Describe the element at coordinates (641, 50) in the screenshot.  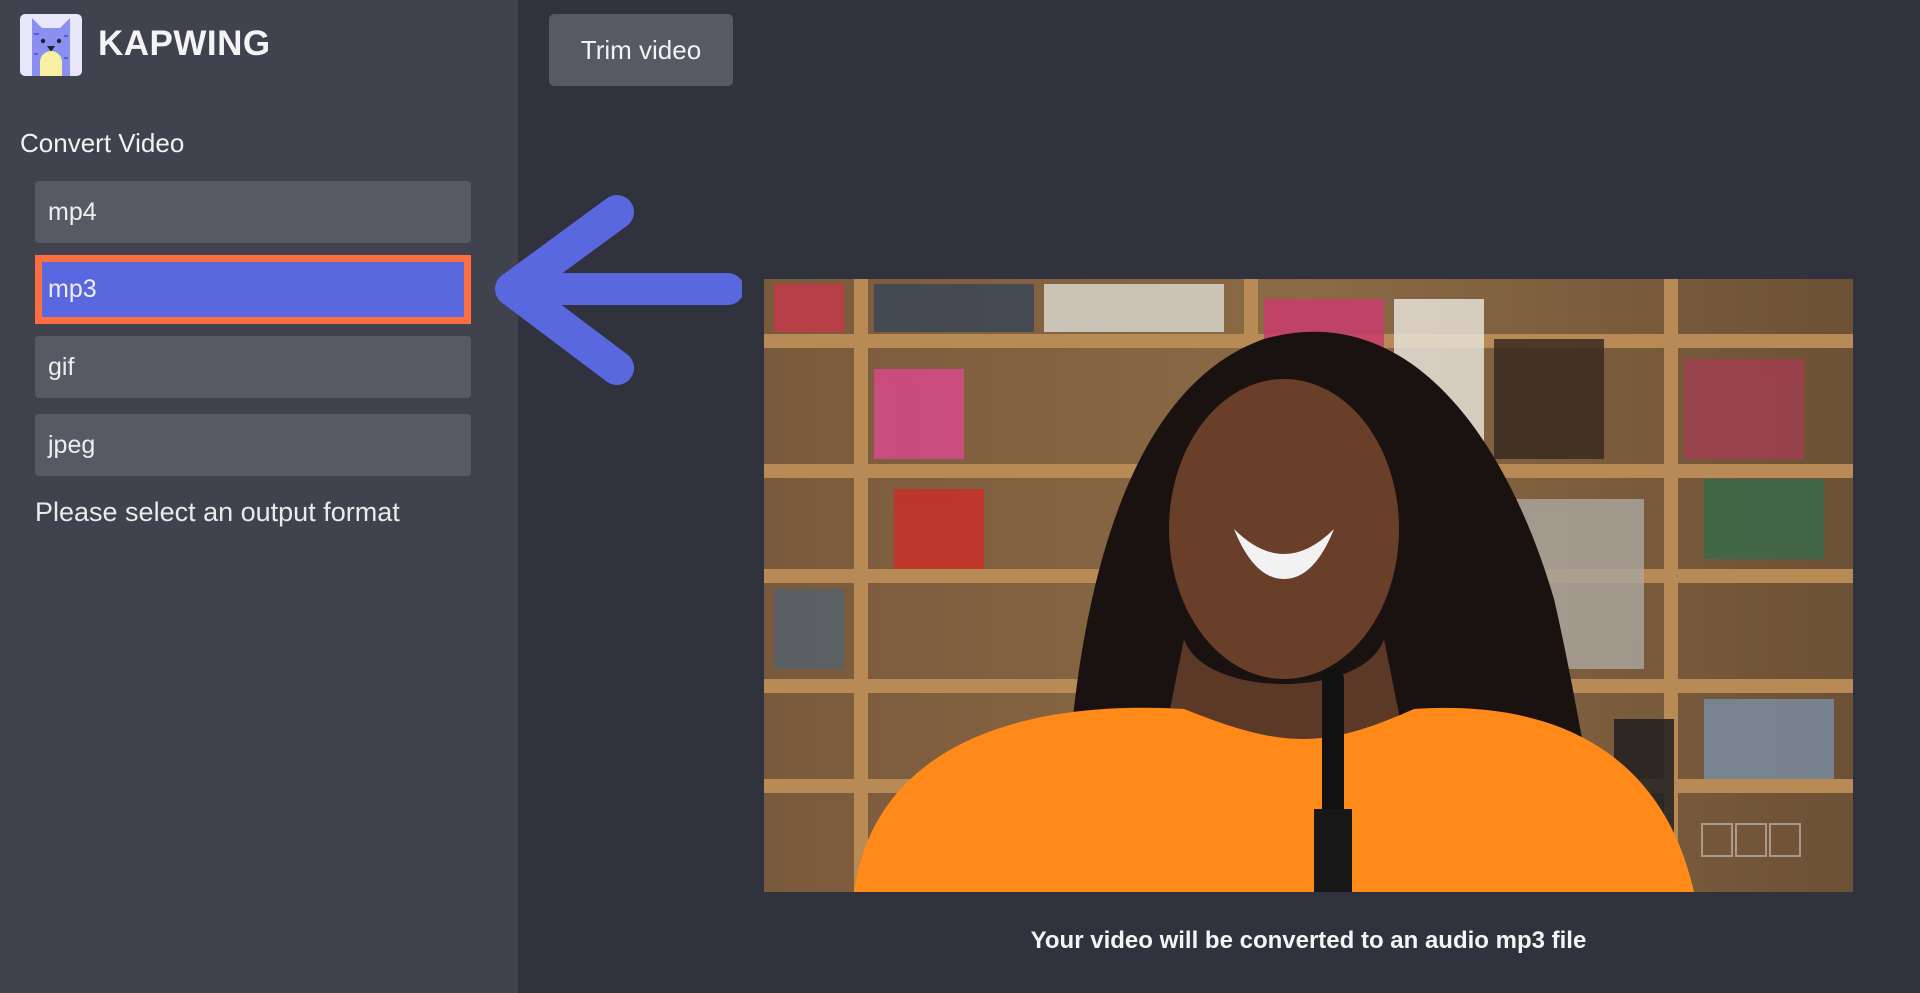
I see `trim-video-button: Trim video` at that location.